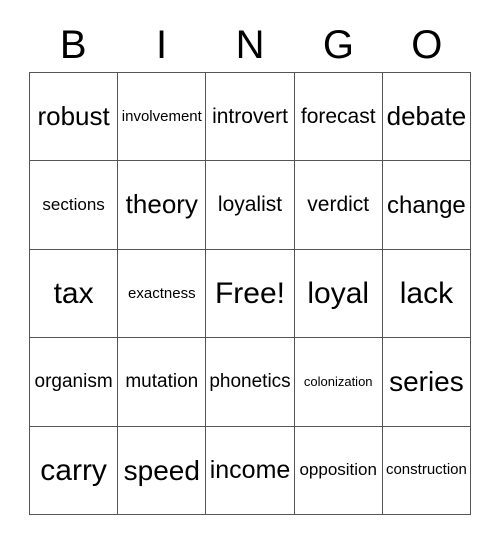 This screenshot has height=544, width=500. I want to click on bingo-cell-label: loyal, so click(338, 293).